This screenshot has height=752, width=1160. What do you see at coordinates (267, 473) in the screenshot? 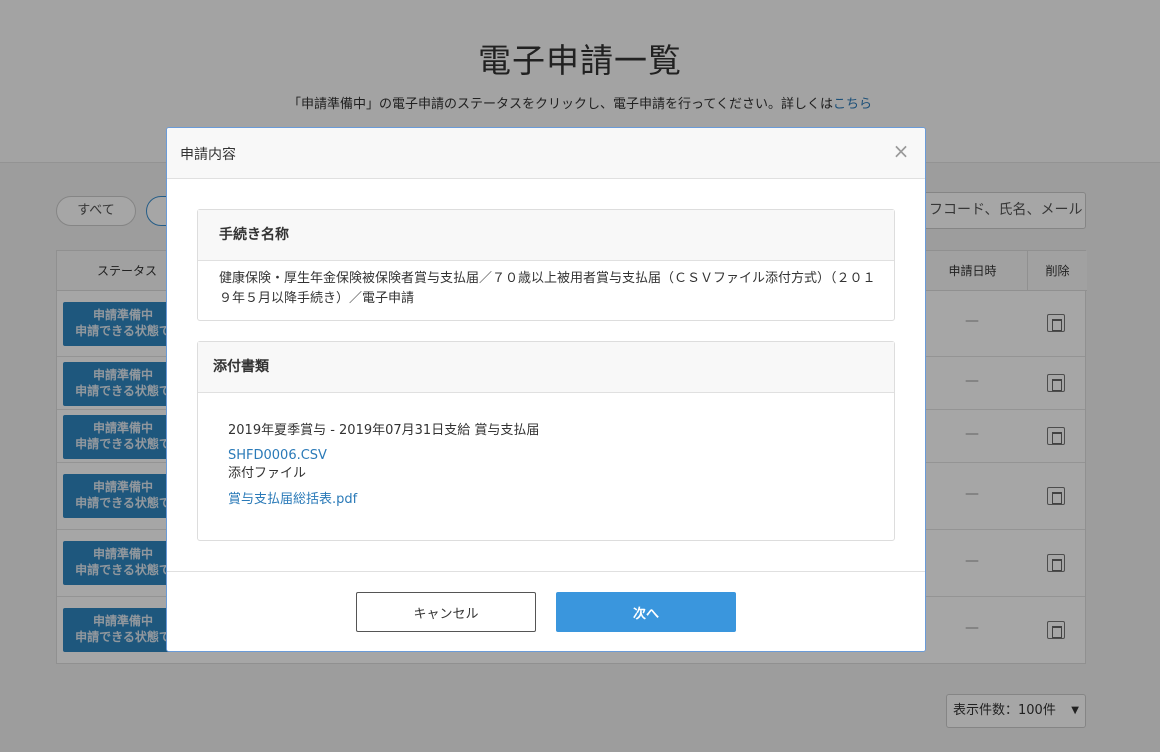
I see `attached-file-label: 添付ファイル` at bounding box center [267, 473].